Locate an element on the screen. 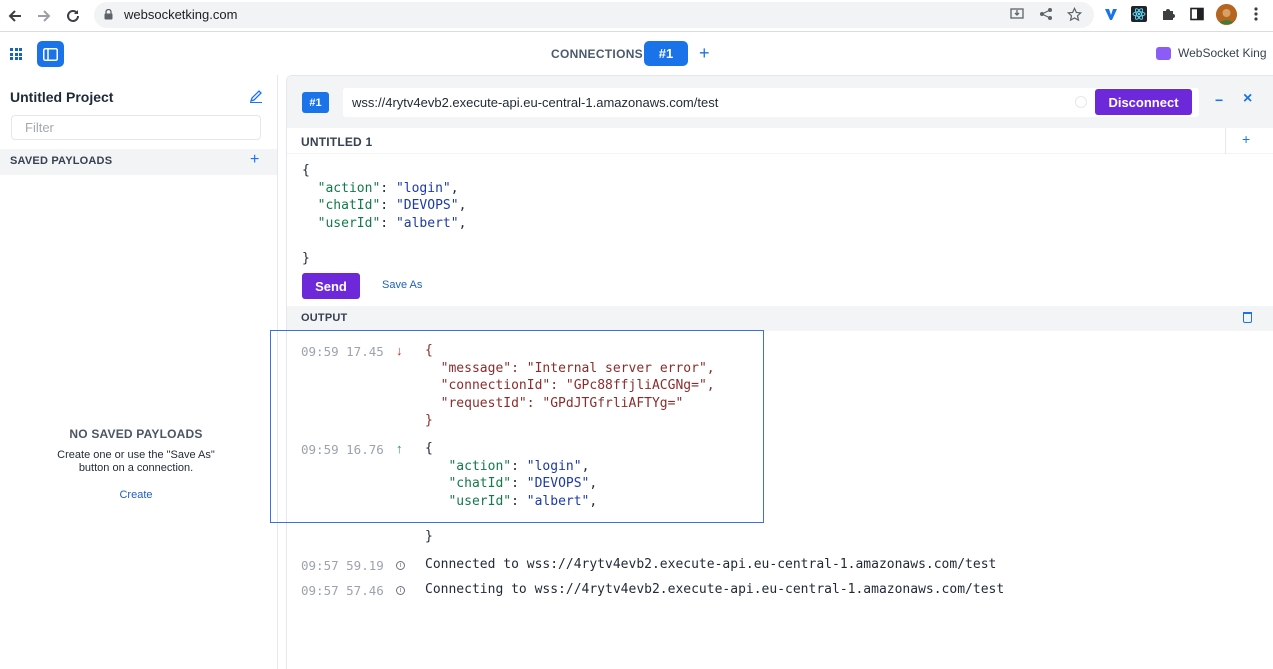  empty-description-2: button on a connection. is located at coordinates (136, 468).